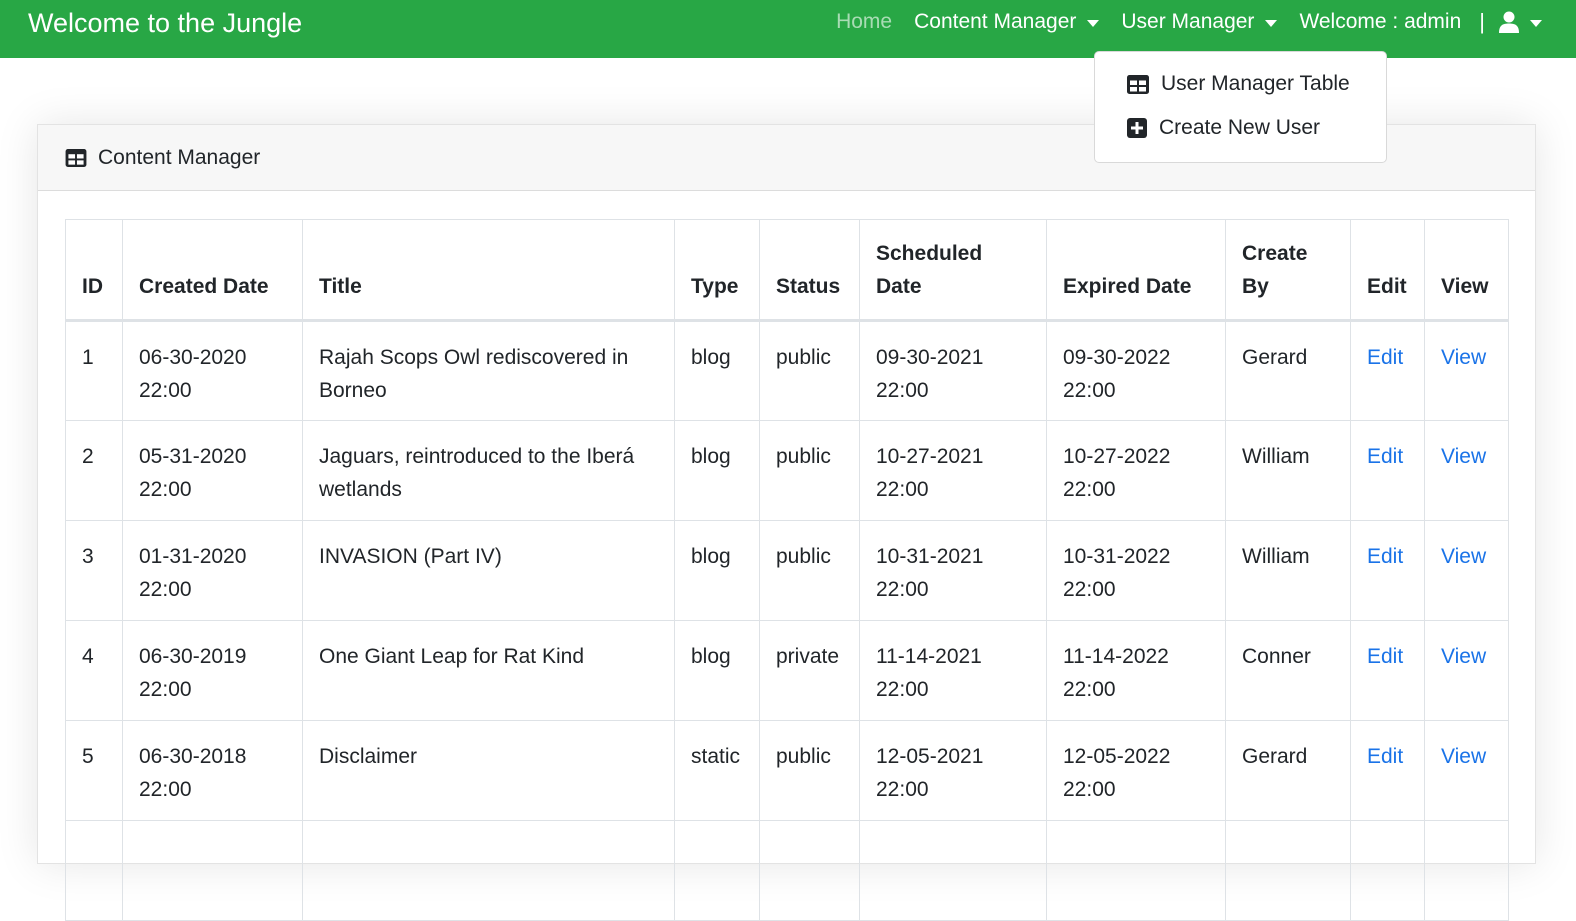 This screenshot has height=921, width=1576. Describe the element at coordinates (953, 670) in the screenshot. I see `cell-scheduled-date: 11-14-2021 22:00` at that location.